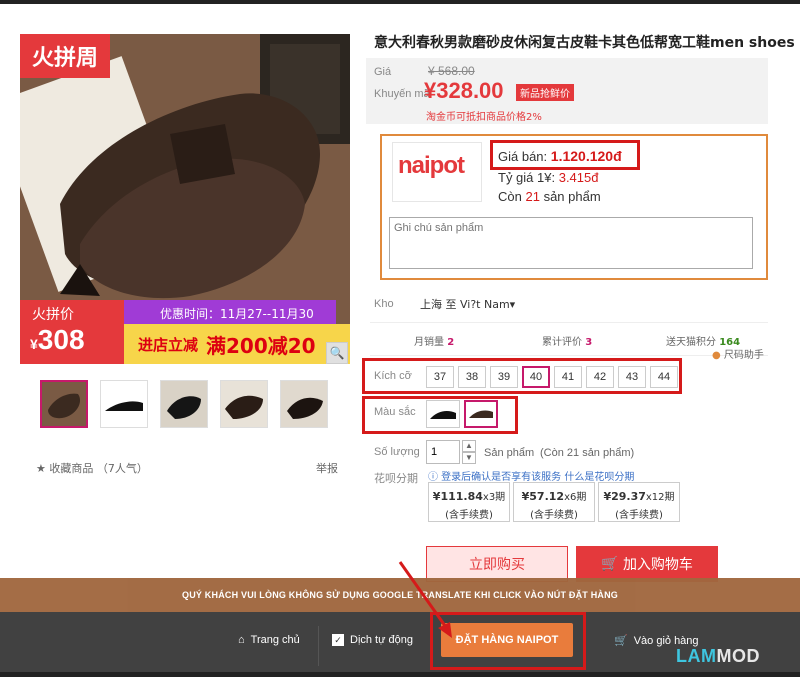  Describe the element at coordinates (338, 640) in the screenshot. I see `checkbox-icon: ✓` at that location.